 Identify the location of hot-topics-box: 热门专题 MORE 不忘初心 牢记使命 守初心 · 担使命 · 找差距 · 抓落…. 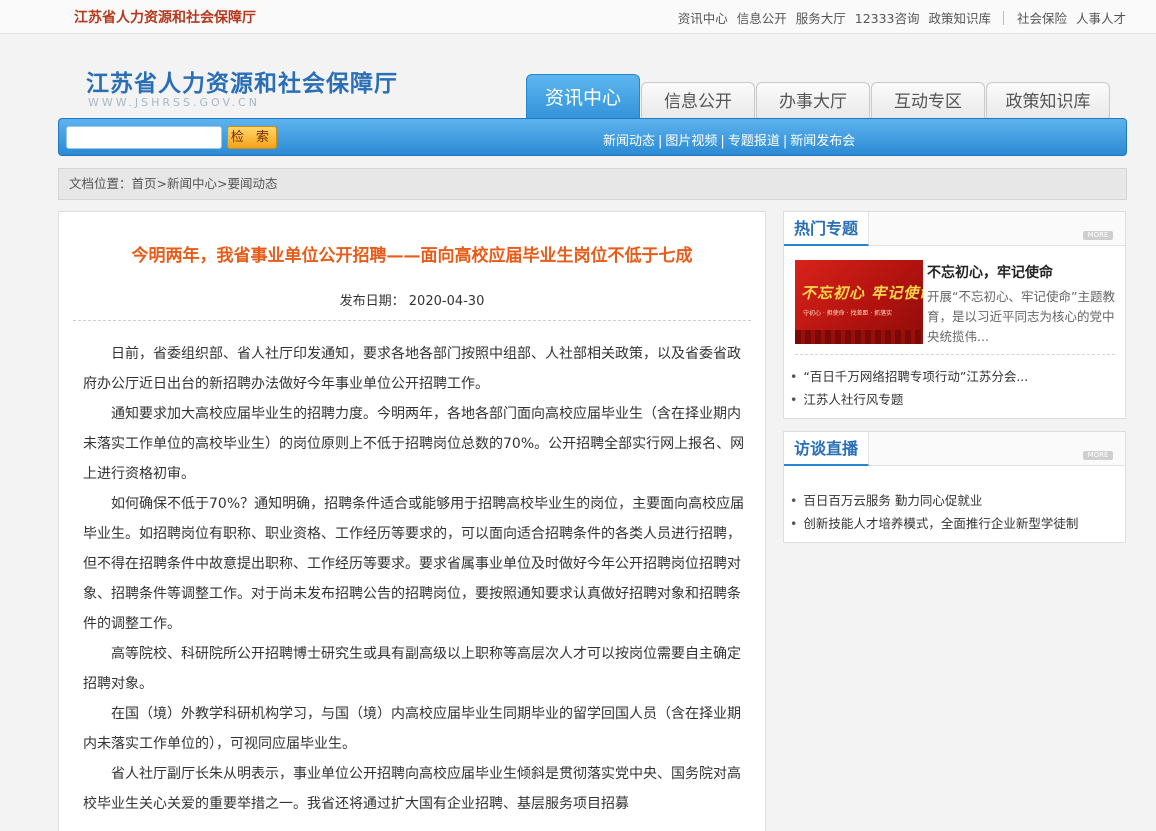
(954, 315).